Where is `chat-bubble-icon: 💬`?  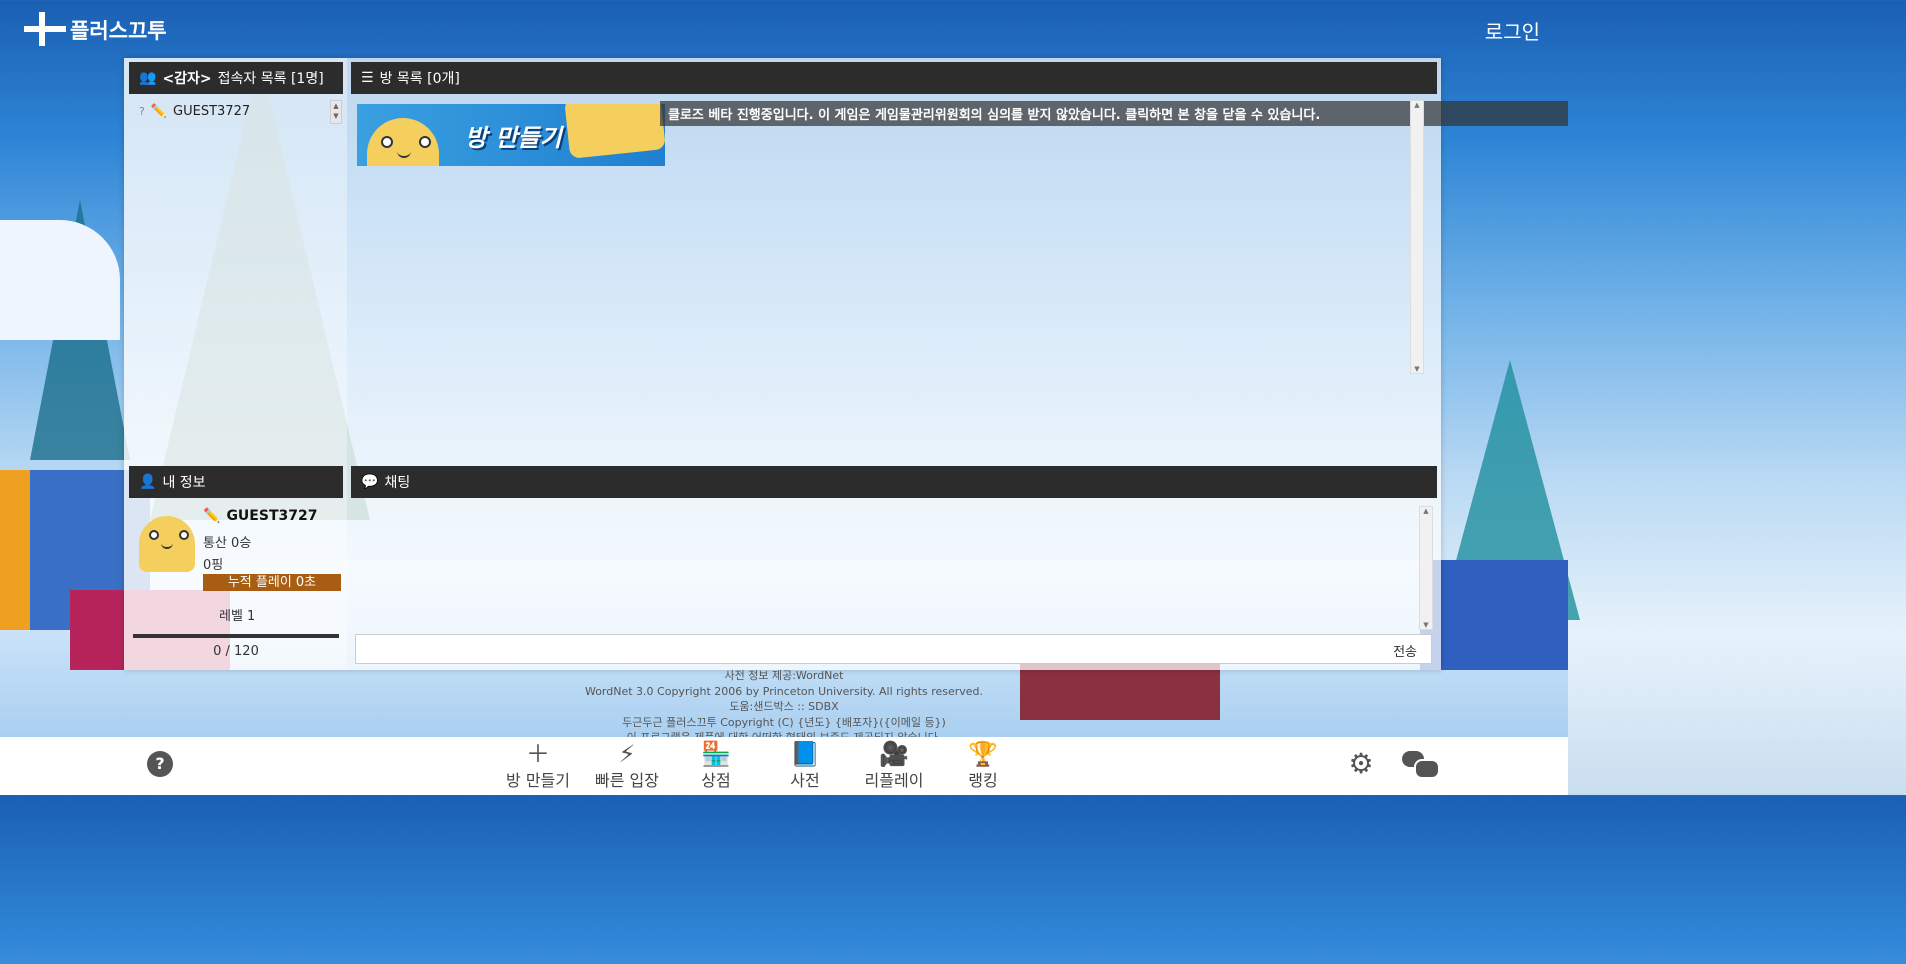
chat-bubble-icon: 💬 is located at coordinates (370, 482).